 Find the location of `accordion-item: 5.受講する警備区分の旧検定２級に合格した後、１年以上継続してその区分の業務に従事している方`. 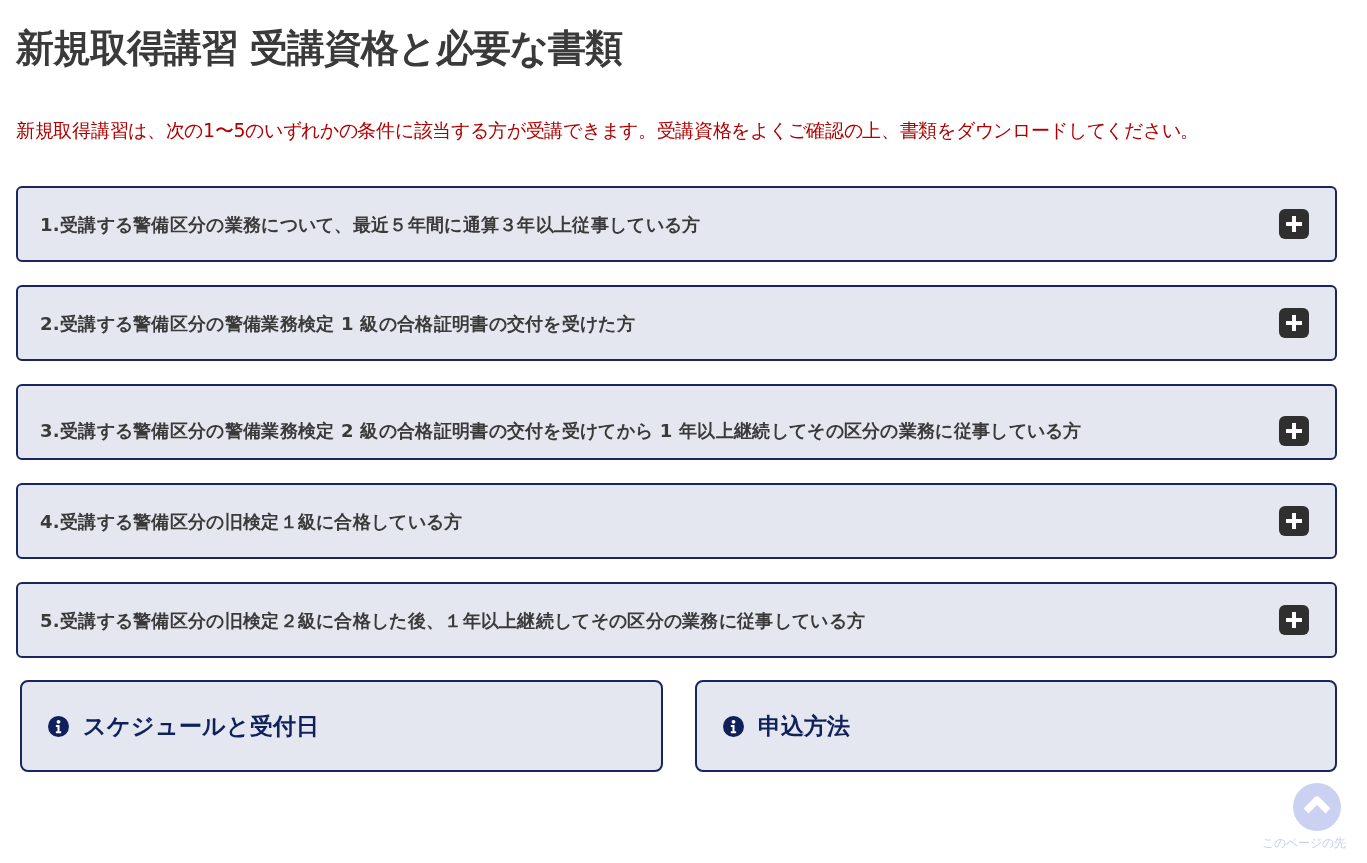

accordion-item: 5.受講する警備区分の旧検定２級に合格した後、１年以上継続してその区分の業務に従事している方 is located at coordinates (676, 620).